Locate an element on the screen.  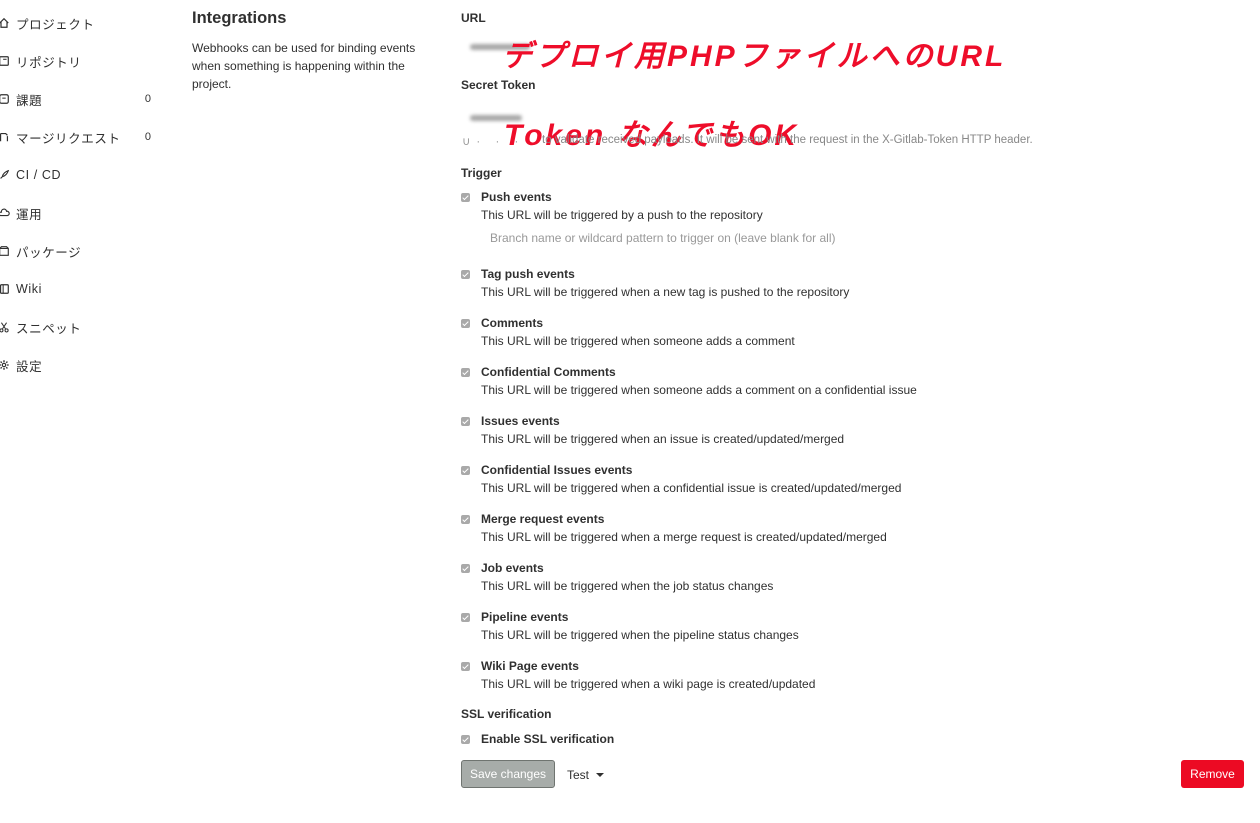
sidebar-item-label: 課題 is located at coordinates (29, 100).